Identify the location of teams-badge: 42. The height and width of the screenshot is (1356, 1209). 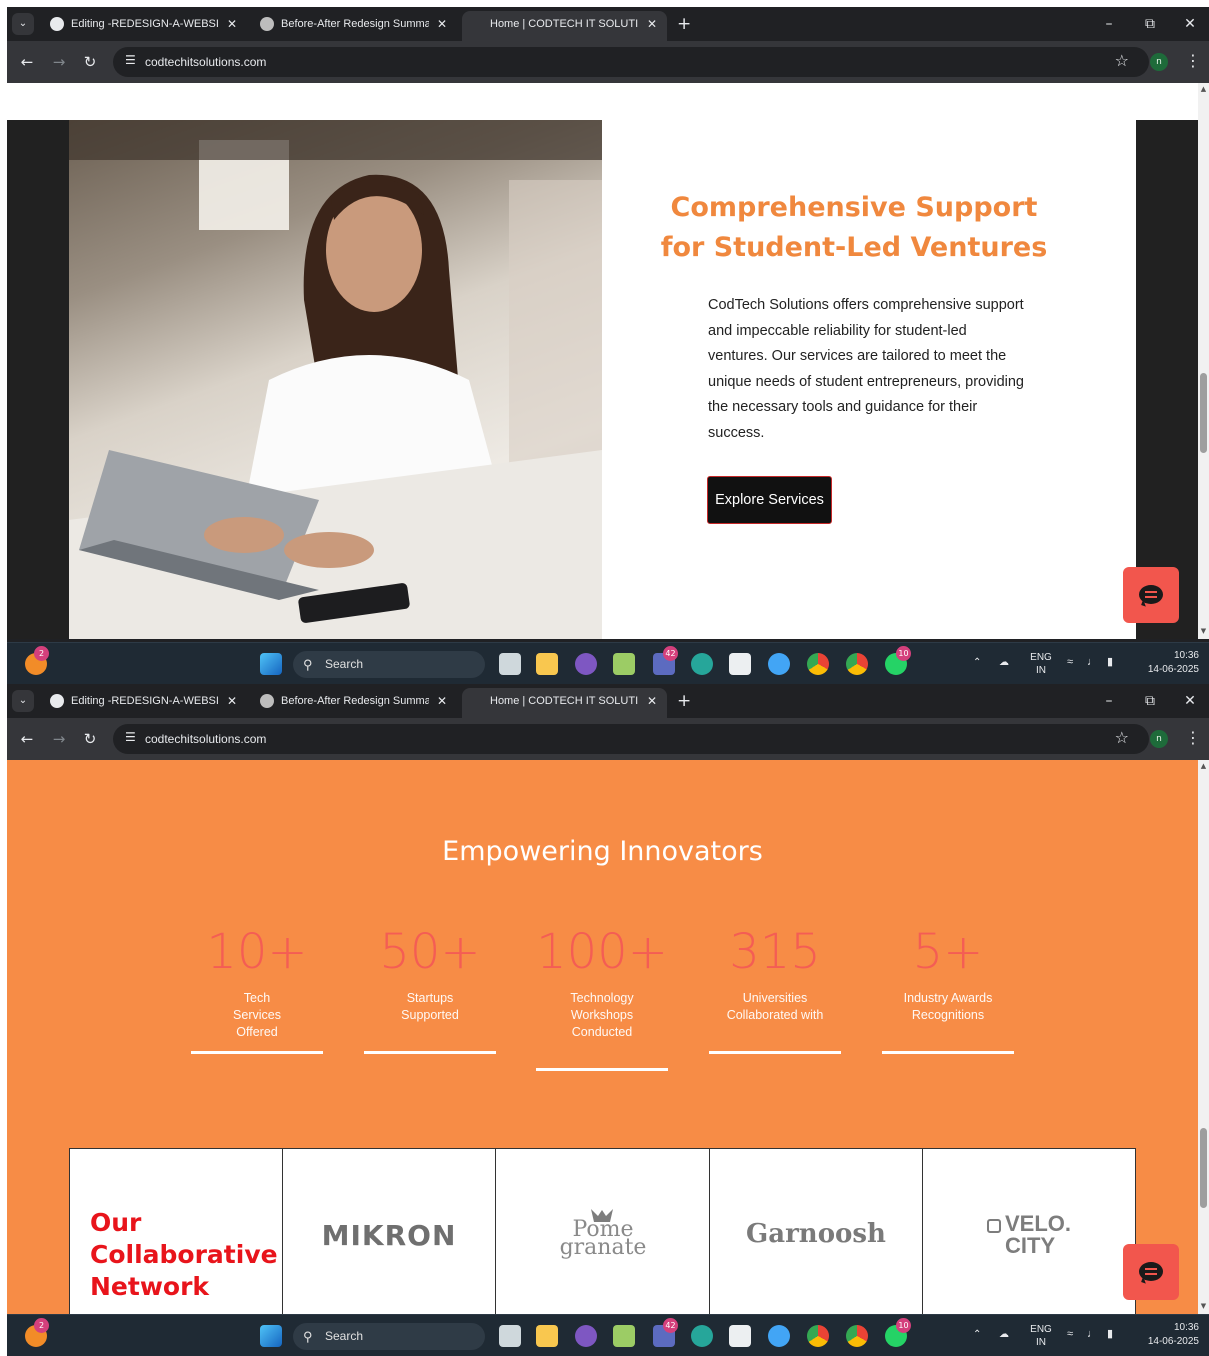
(670, 1325).